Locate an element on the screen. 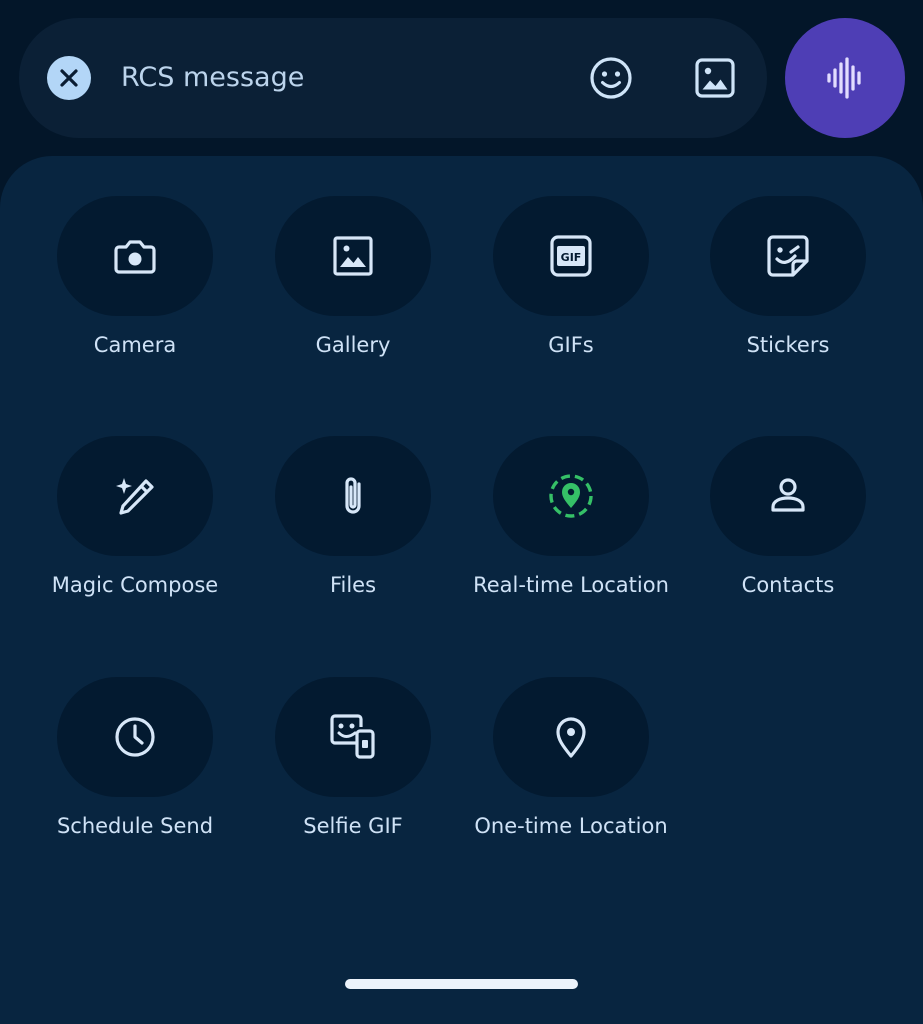 The image size is (923, 1024). selfie-gif-button is located at coordinates (353, 737).